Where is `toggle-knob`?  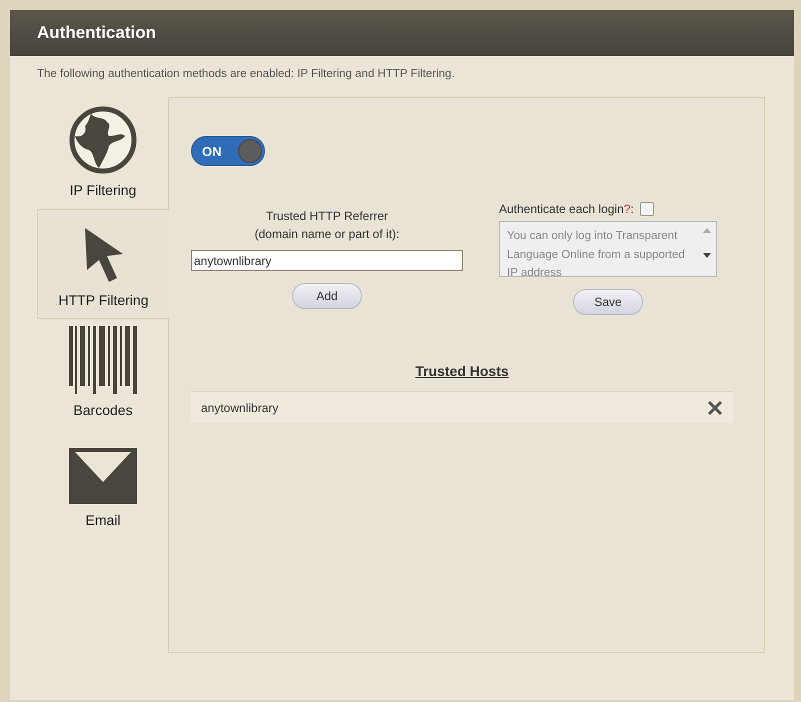
toggle-knob is located at coordinates (250, 151).